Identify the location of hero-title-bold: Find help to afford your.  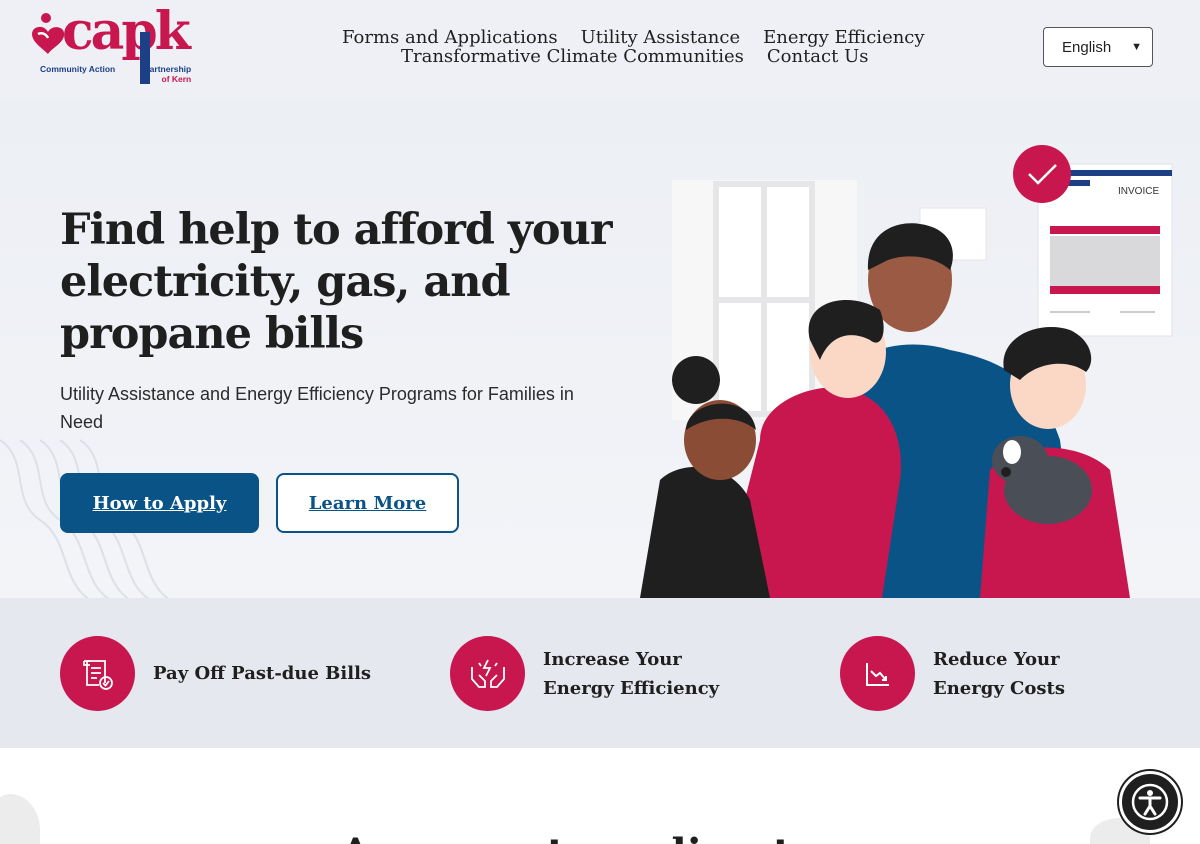
(336, 230).